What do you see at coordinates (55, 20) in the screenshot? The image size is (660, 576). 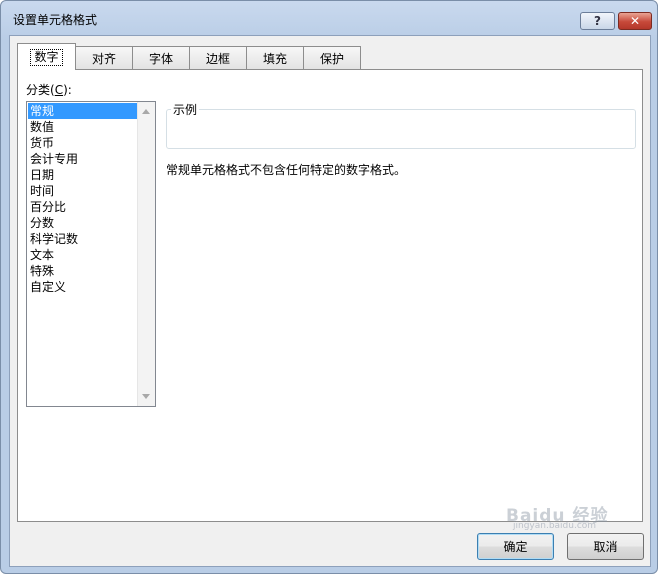 I see `dialog-title: 设置单元格格式` at bounding box center [55, 20].